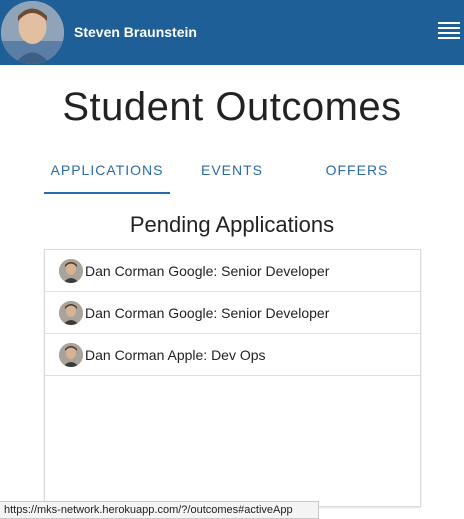  What do you see at coordinates (175, 355) in the screenshot?
I see `application-text: Dan Corman Apple: Dev Ops` at bounding box center [175, 355].